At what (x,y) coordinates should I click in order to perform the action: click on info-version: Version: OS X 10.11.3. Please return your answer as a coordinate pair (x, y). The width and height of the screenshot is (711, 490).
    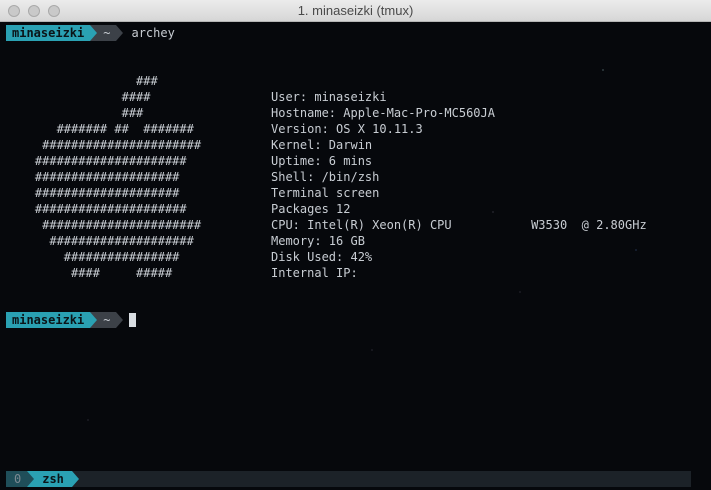
    Looking at the image, I should click on (347, 129).